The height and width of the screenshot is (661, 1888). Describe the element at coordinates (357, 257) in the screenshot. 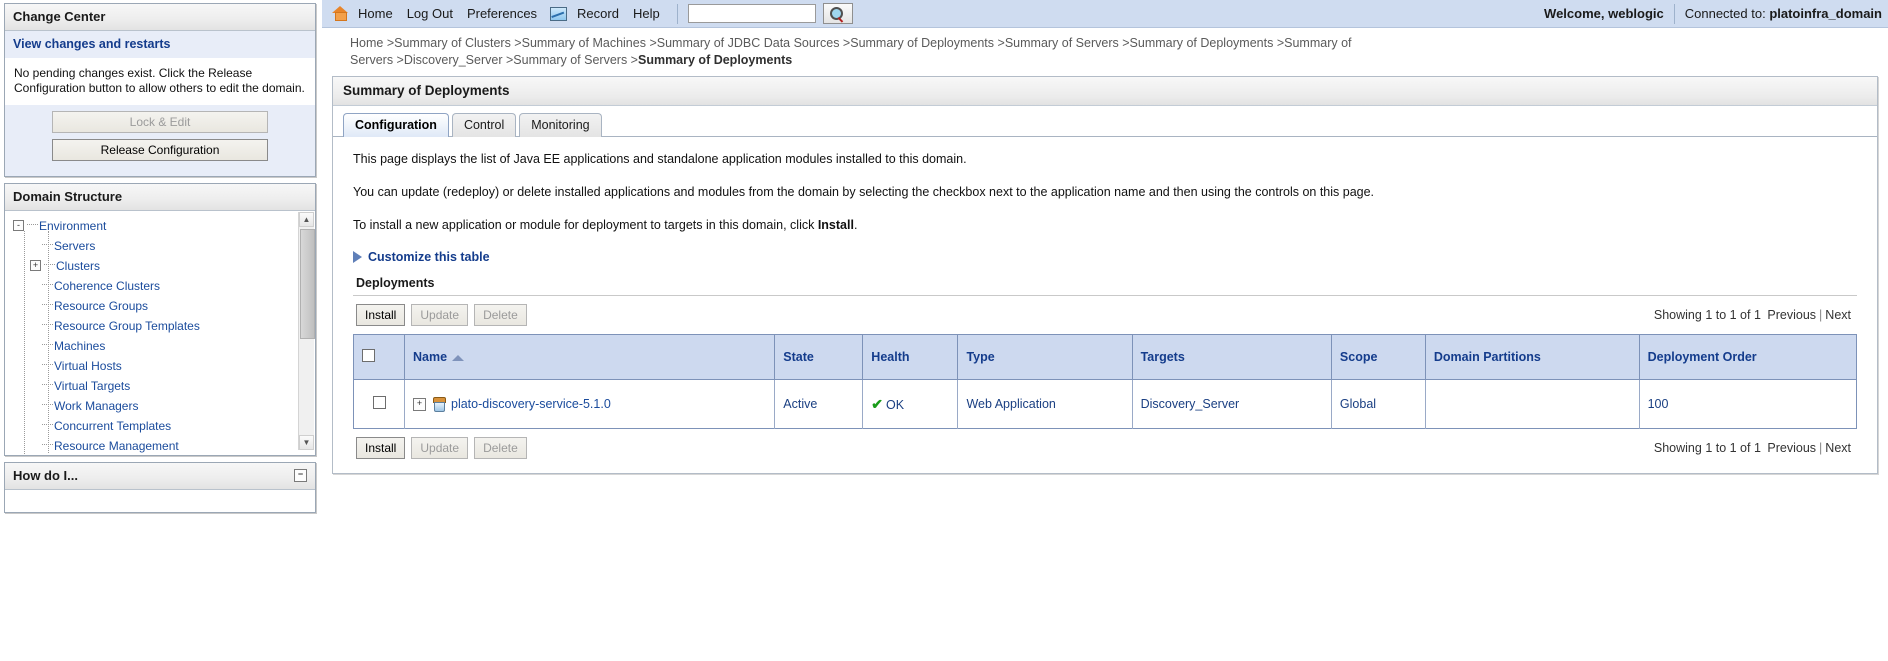

I see `expand-triangle-icon` at that location.